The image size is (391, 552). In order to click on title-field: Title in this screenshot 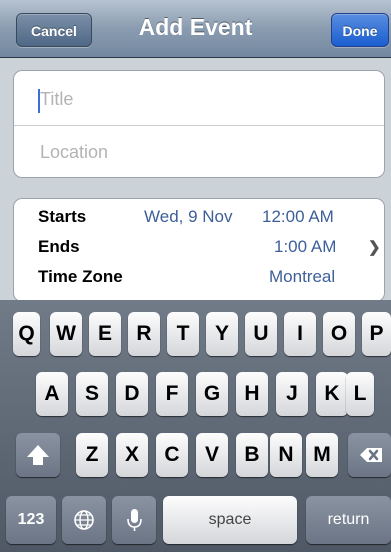, I will do `click(199, 98)`.